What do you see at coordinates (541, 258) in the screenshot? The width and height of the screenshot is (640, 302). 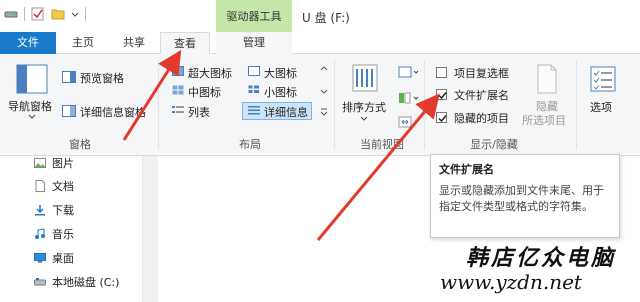 I see `watermark-title: 韩店亿众电脑` at bounding box center [541, 258].